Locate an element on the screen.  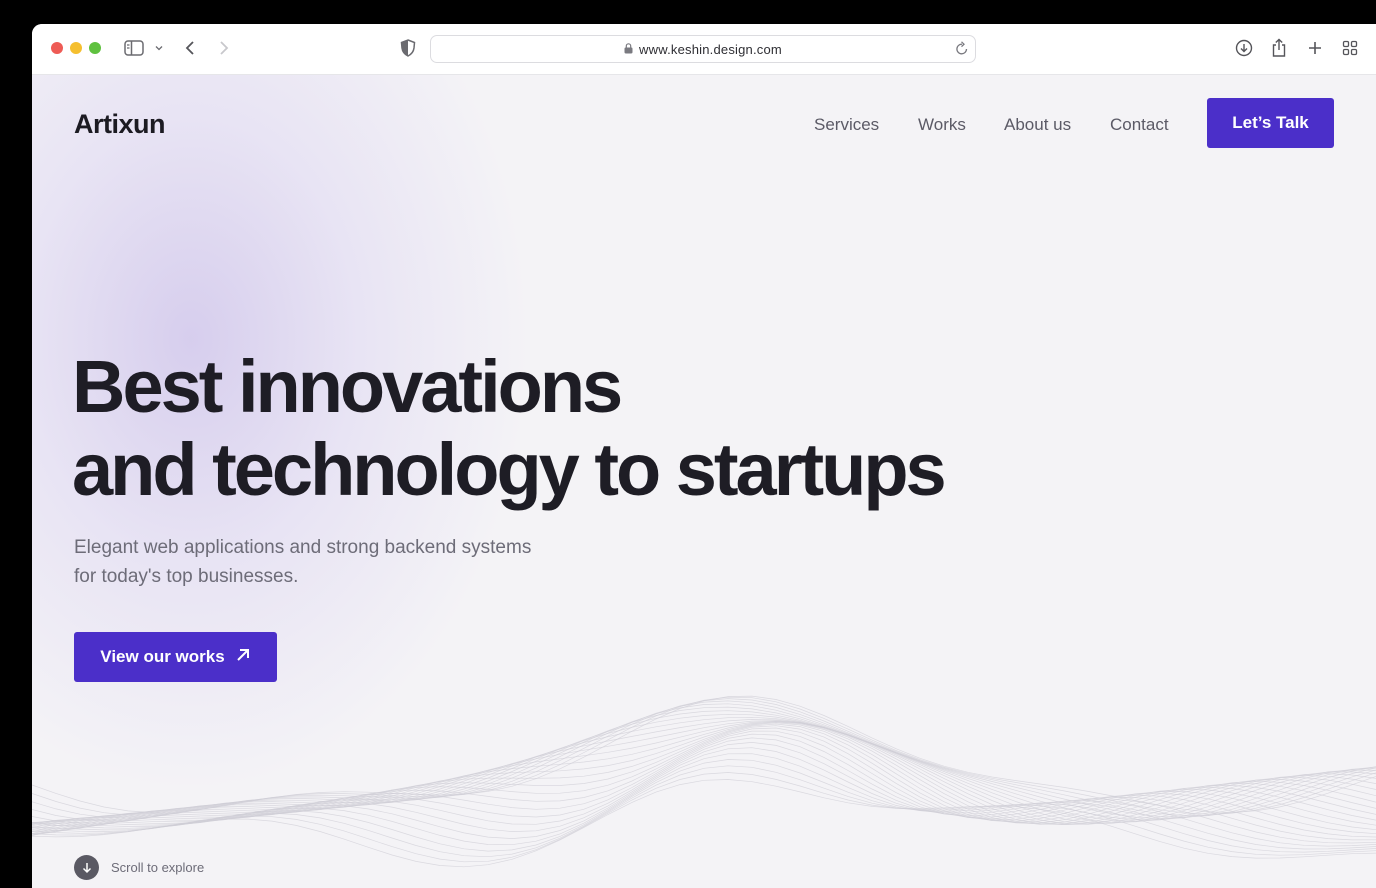
view-works-label: View our works is located at coordinates (162, 656).